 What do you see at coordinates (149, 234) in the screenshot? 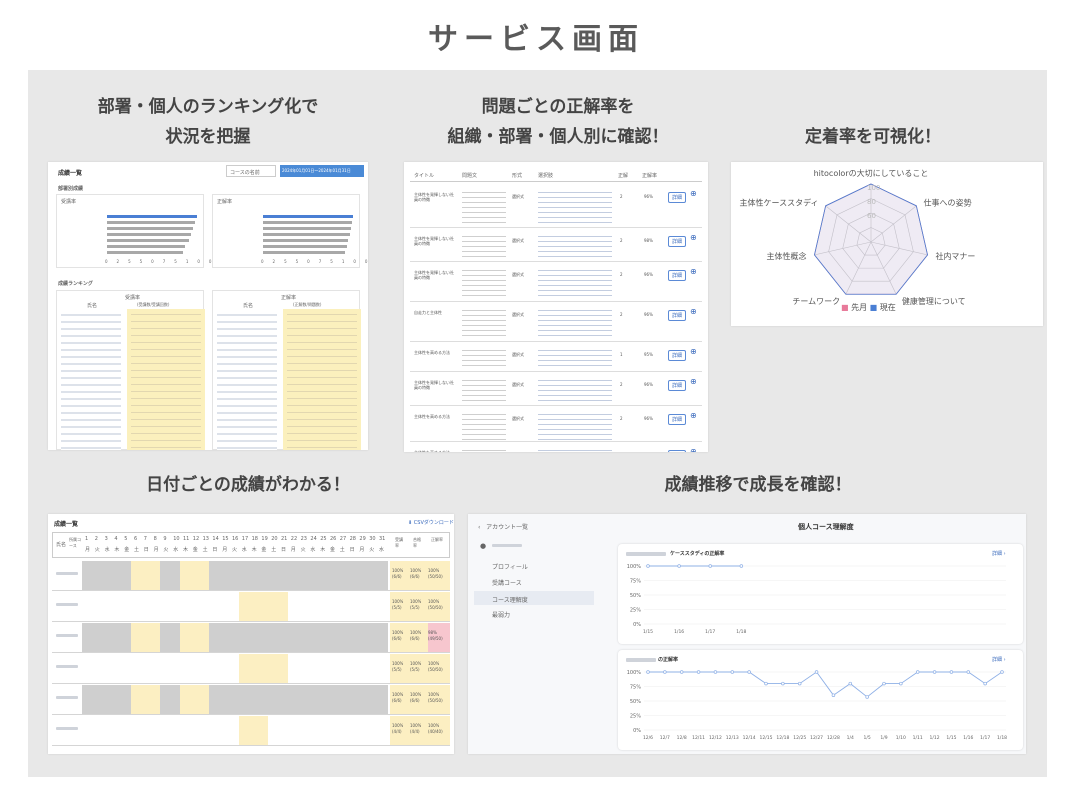
I see `chart-bar` at bounding box center [149, 234].